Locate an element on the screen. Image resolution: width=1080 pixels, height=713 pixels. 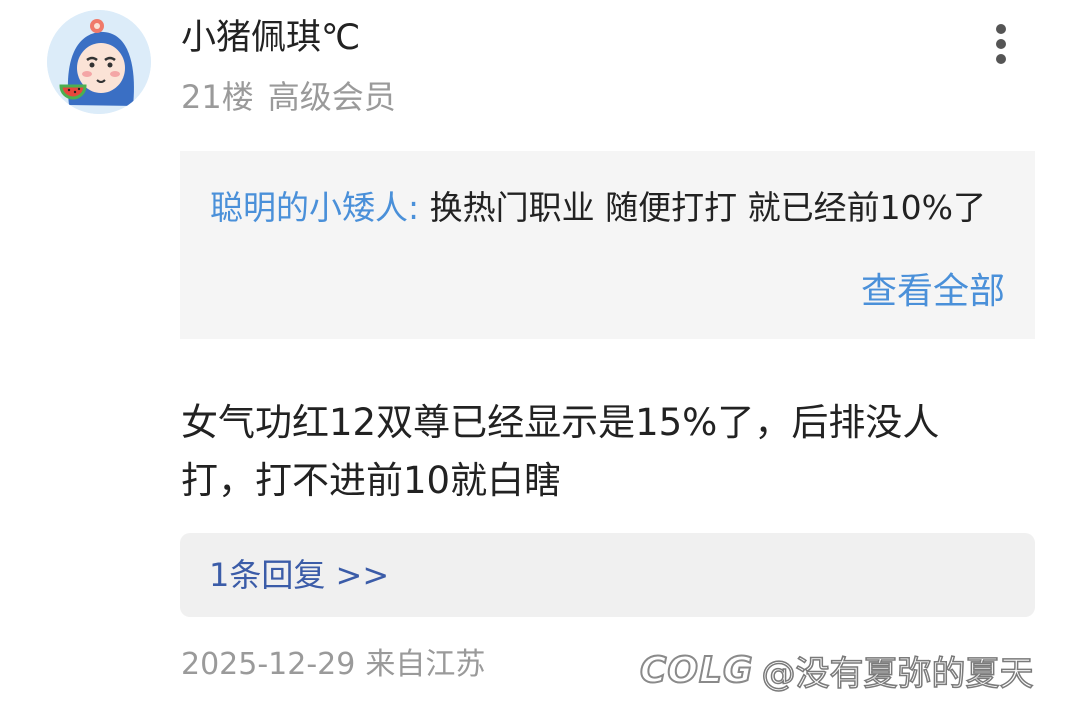
cartoon-avatar-icon is located at coordinates (99, 62).